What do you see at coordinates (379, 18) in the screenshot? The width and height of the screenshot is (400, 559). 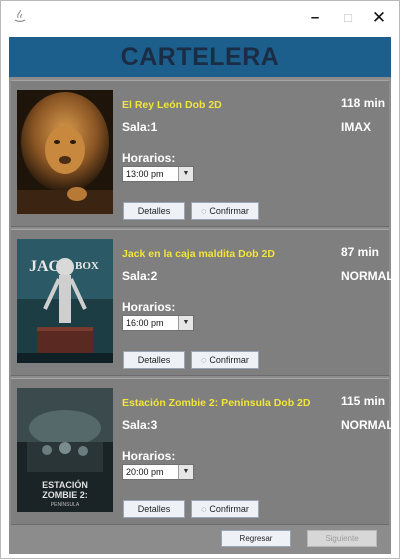 I see `close-button: ✕` at bounding box center [379, 18].